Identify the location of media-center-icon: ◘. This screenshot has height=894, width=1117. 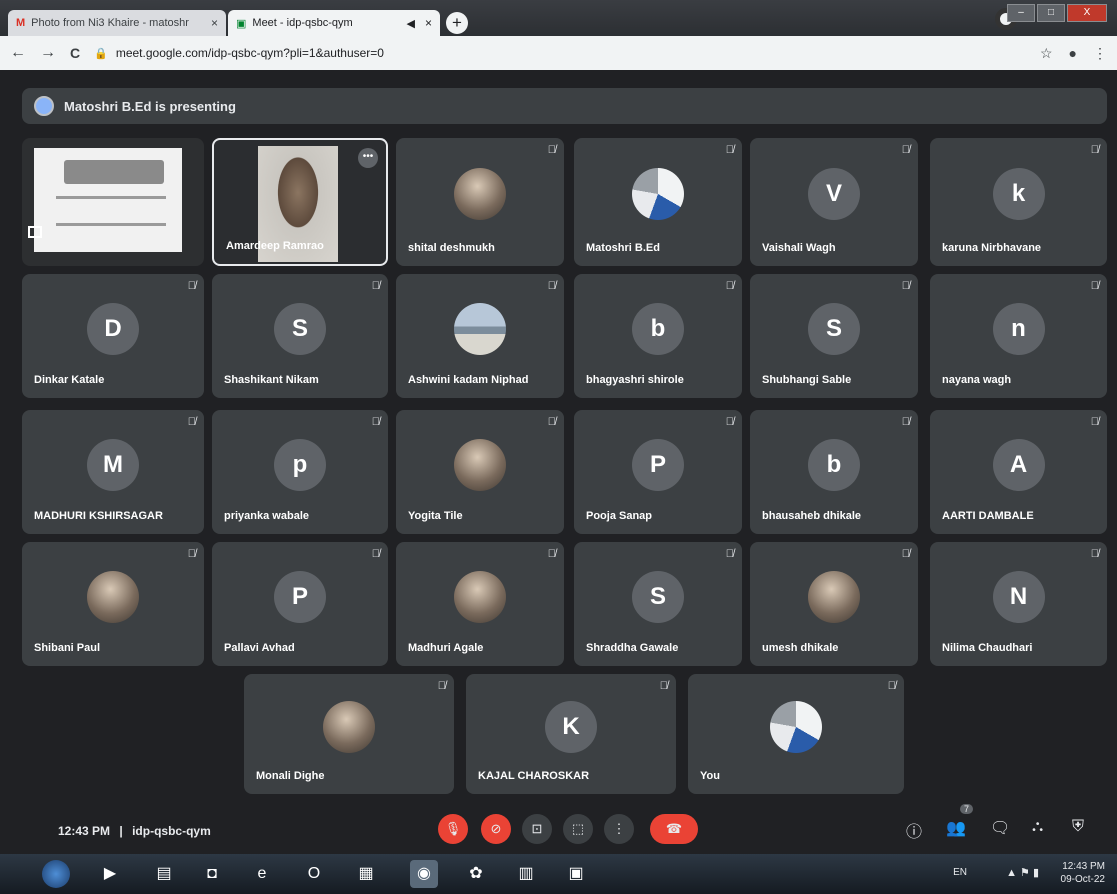
(212, 874).